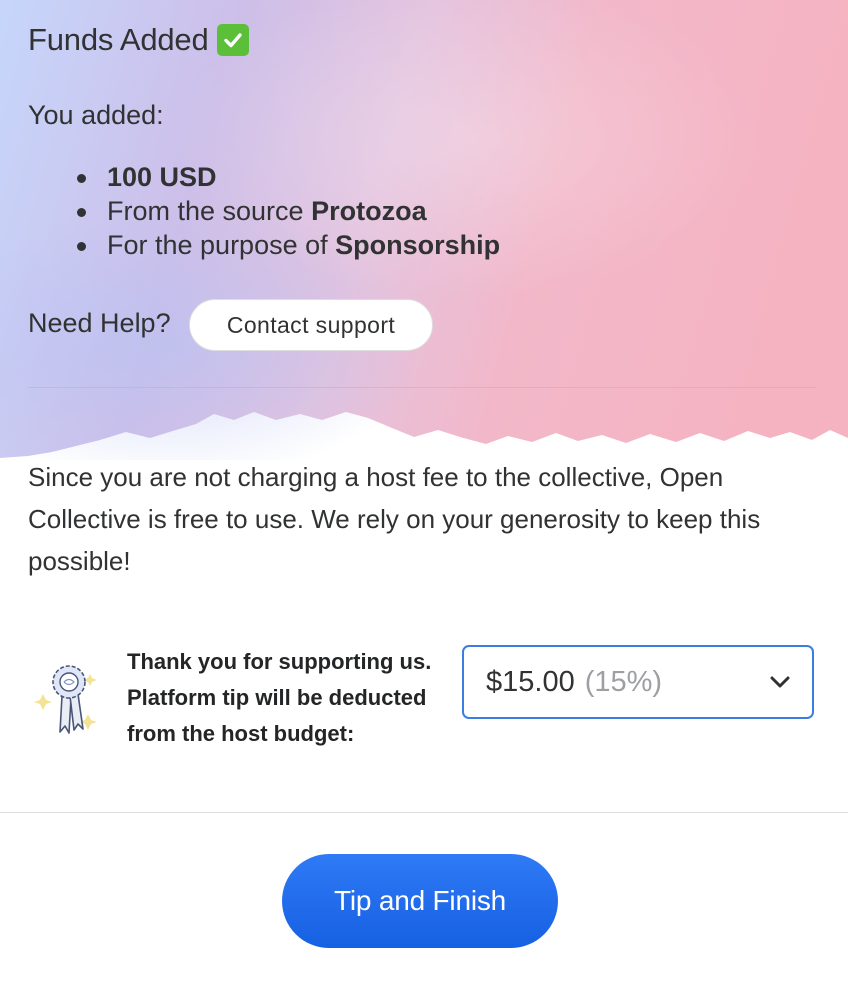 This screenshot has height=988, width=848. I want to click on check-mark-icon, so click(232, 40).